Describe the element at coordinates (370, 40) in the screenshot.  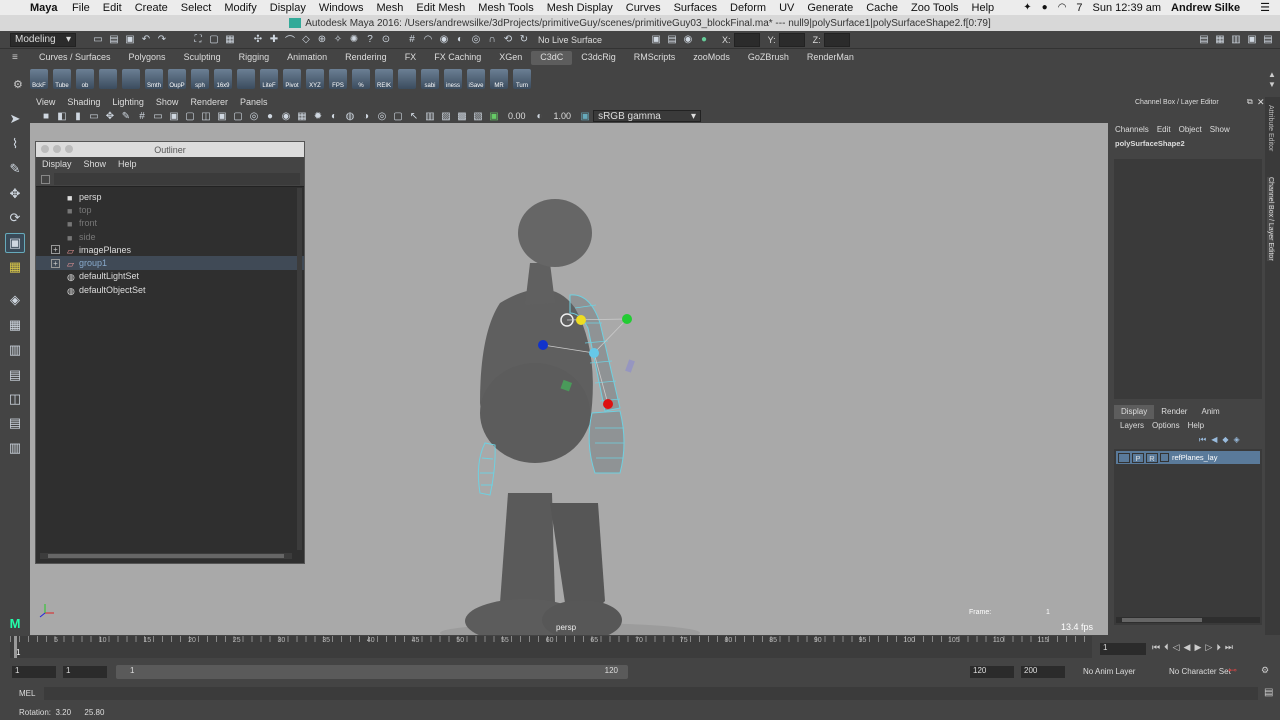
I see `misc-mask-icon: ?` at that location.